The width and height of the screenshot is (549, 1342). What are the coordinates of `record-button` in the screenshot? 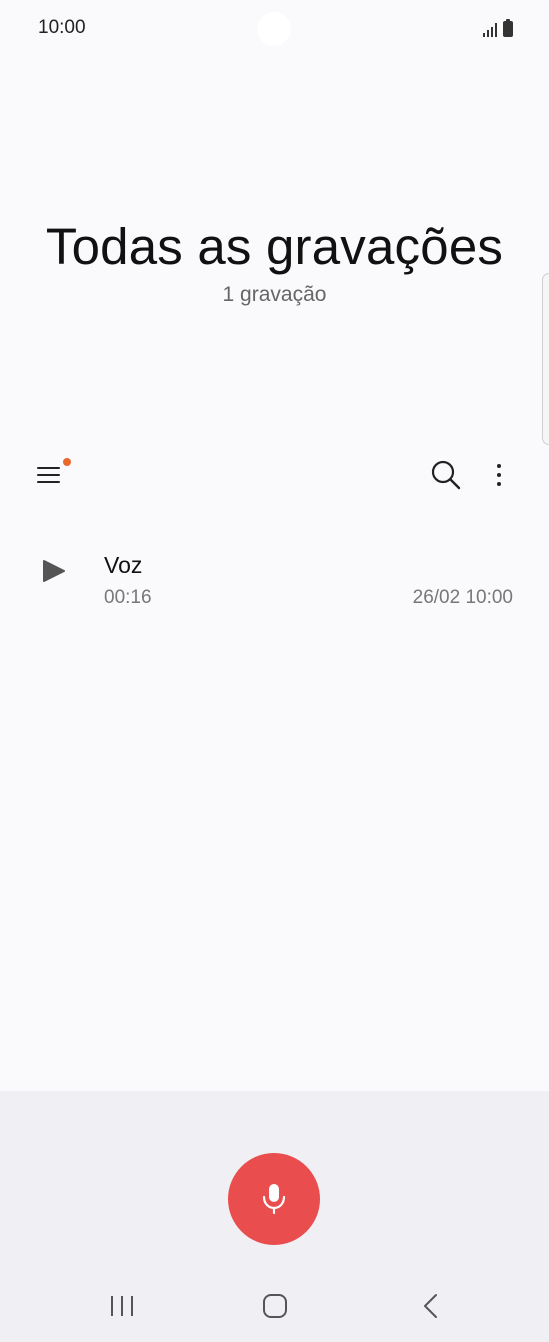 It's located at (274, 1199).